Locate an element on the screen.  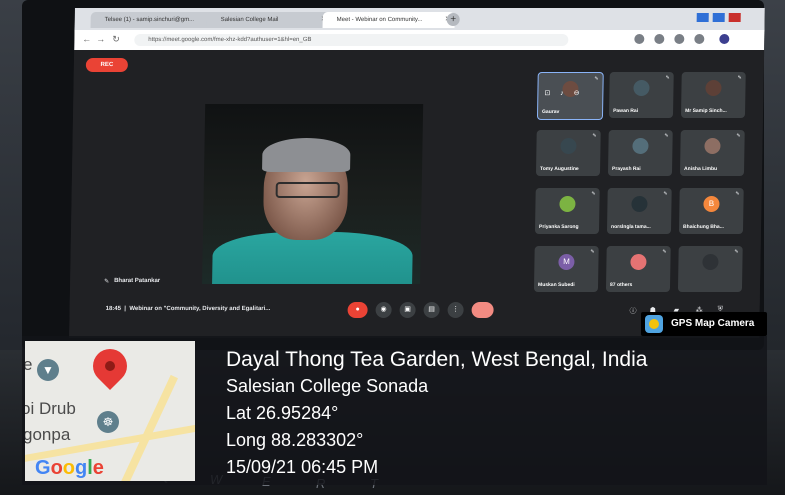
participant-tile: ✎ Prayash Rai is located at coordinates (640, 153).